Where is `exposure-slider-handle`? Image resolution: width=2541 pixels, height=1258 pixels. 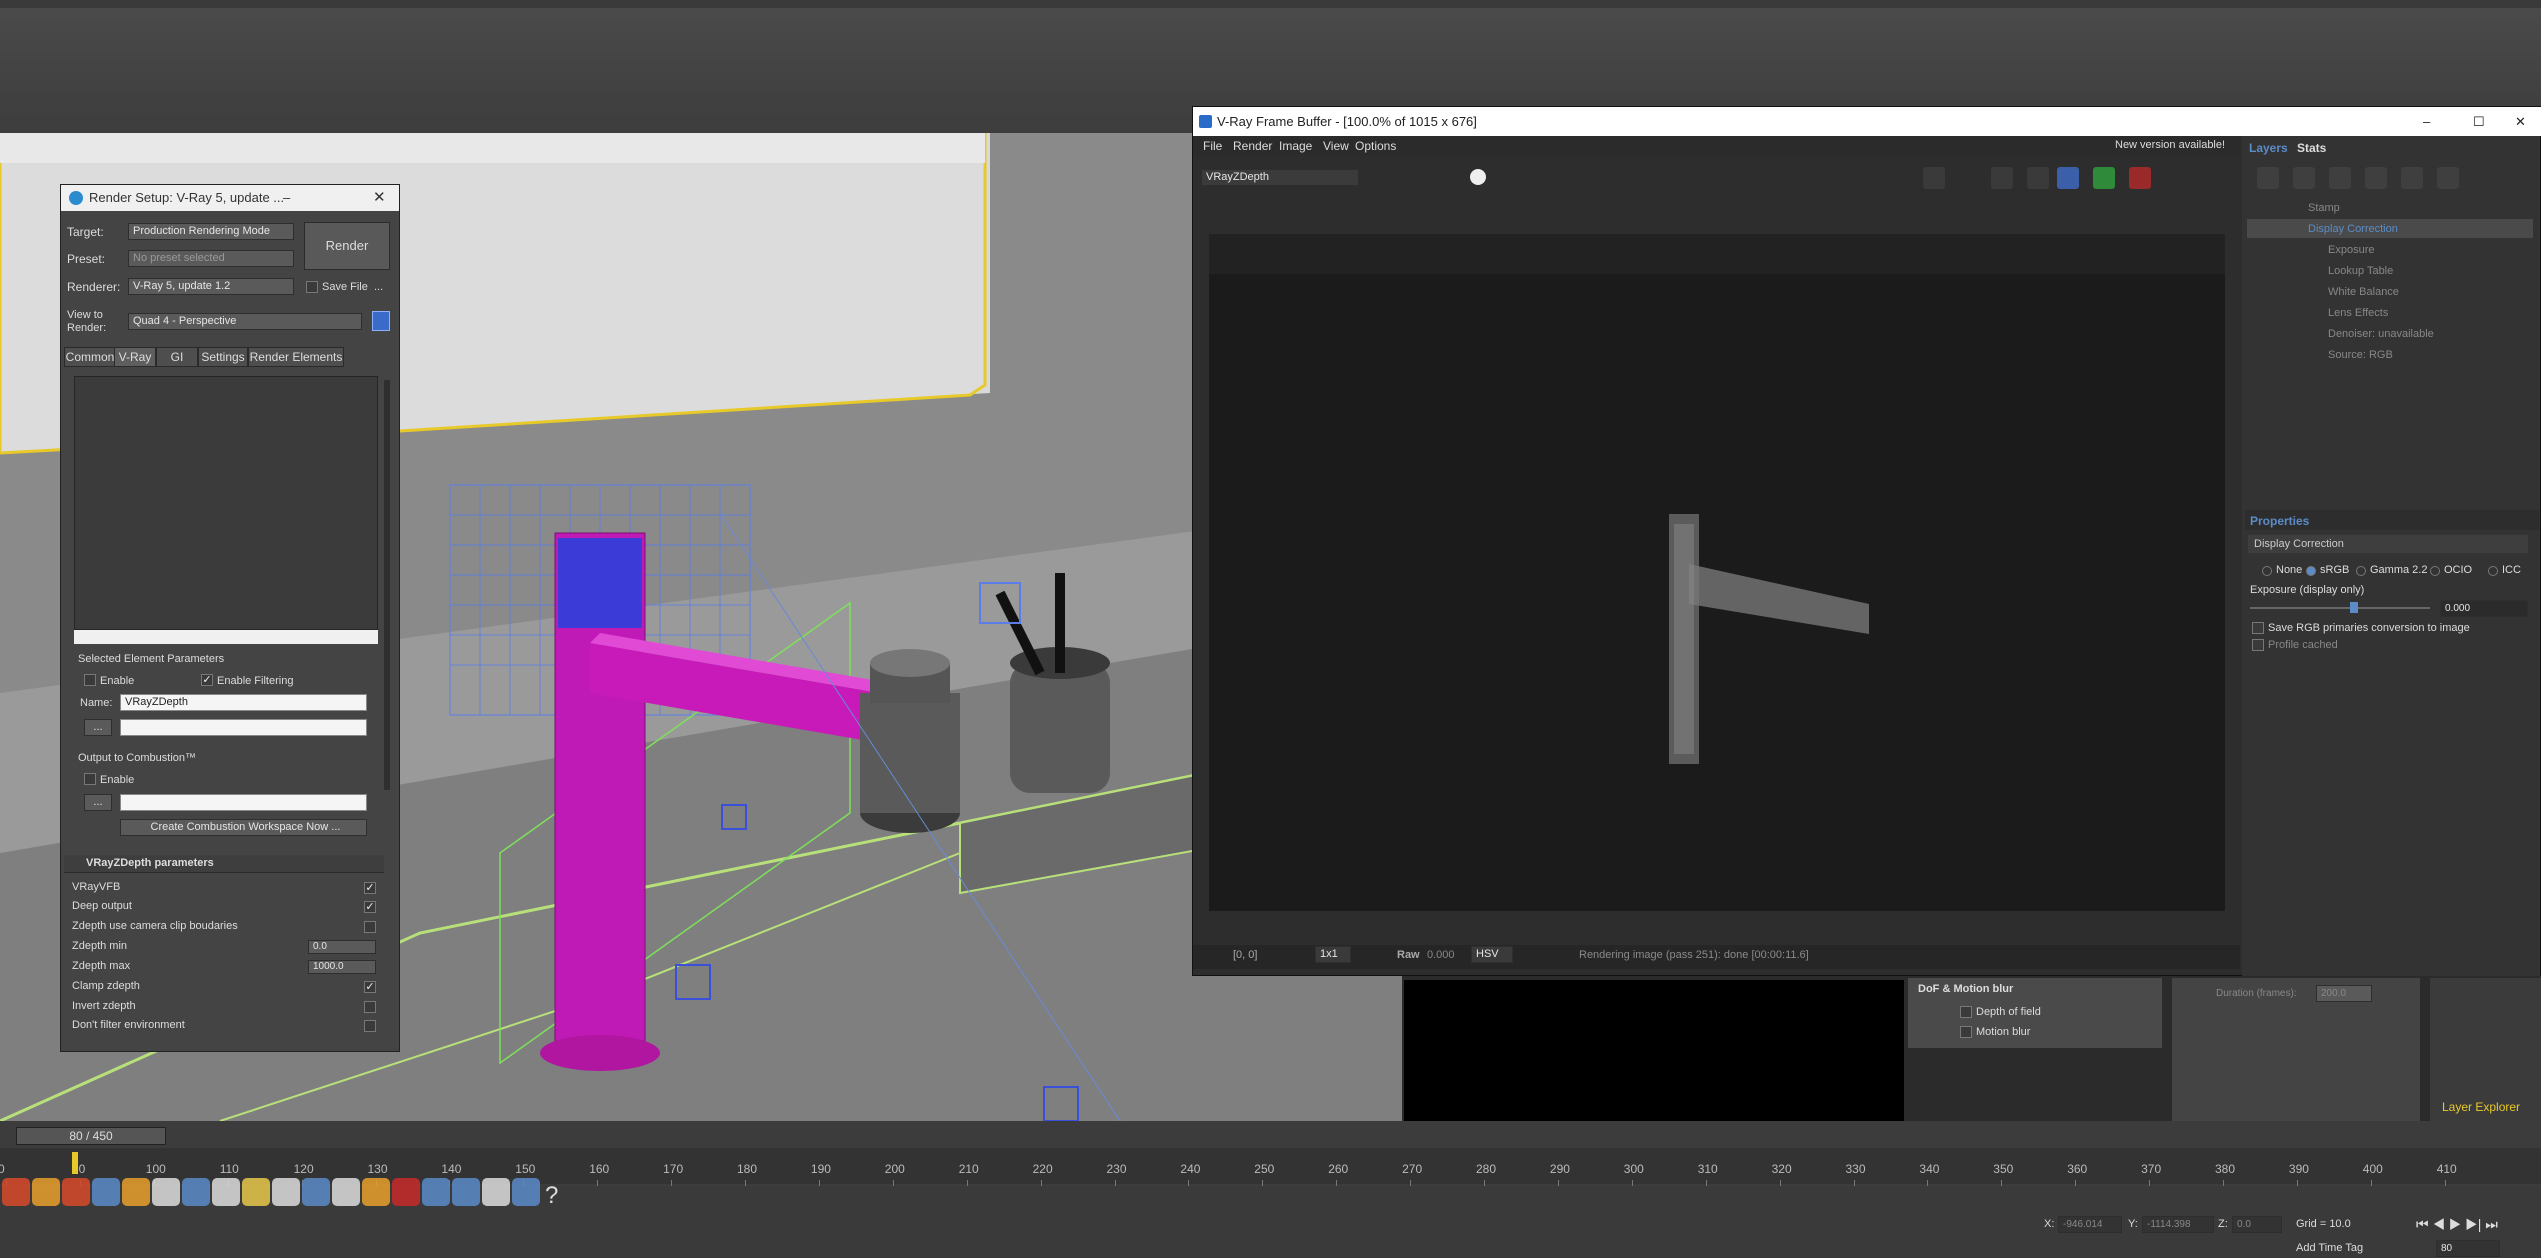 exposure-slider-handle is located at coordinates (2354, 607).